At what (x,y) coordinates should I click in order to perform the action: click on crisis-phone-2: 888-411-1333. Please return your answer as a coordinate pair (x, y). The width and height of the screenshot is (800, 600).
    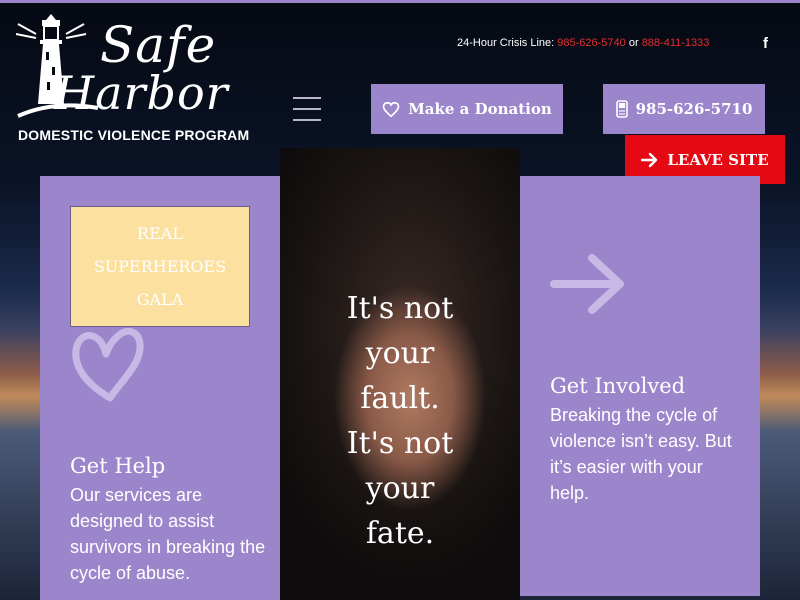
    Looking at the image, I should click on (676, 43).